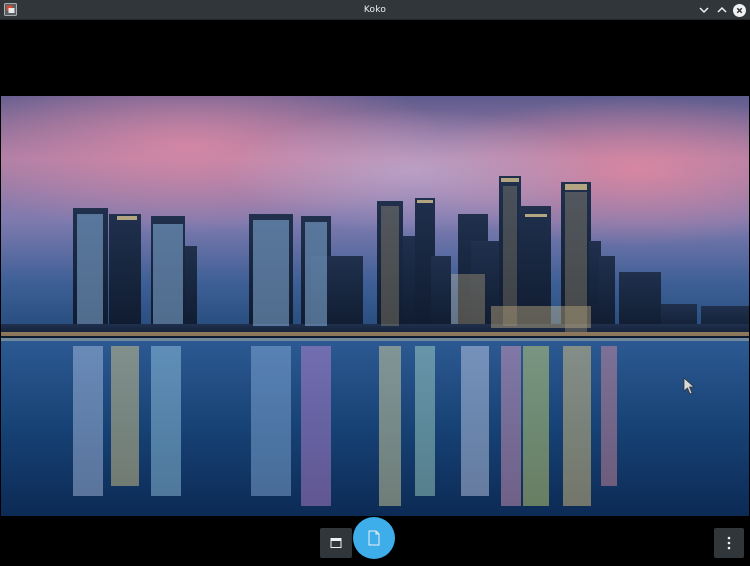 This screenshot has width=750, height=566. Describe the element at coordinates (739, 10) in the screenshot. I see `close-icon` at that location.